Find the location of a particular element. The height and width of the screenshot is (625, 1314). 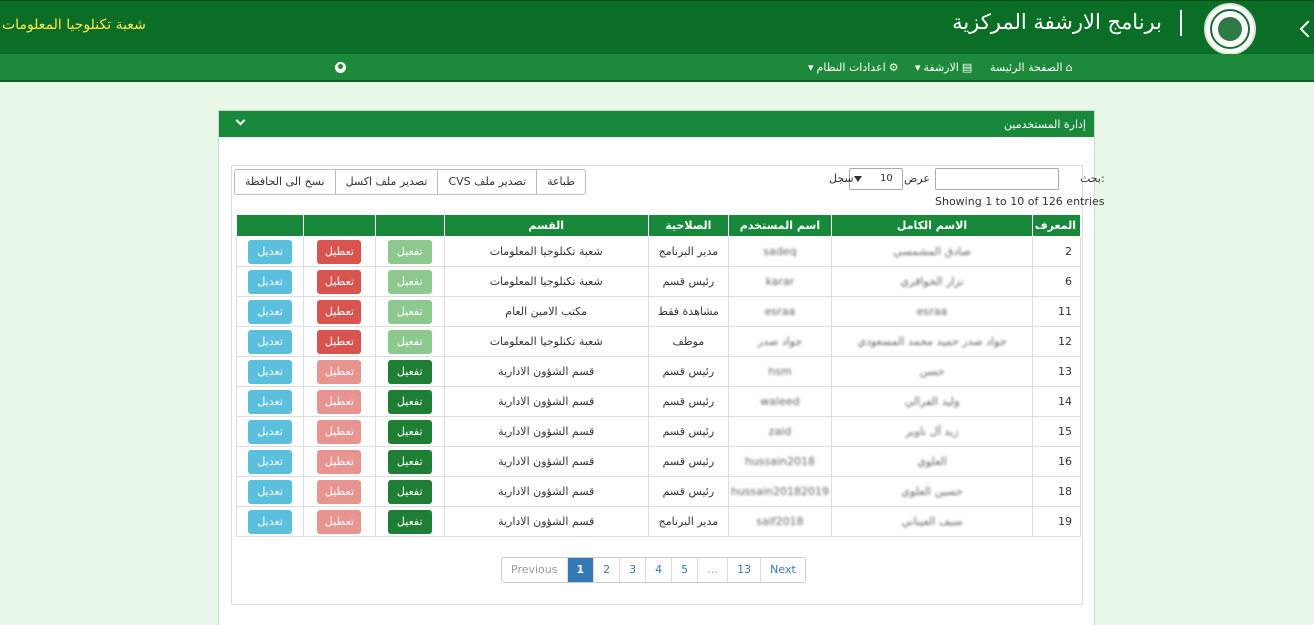

next-page-button: Next is located at coordinates (783, 570).